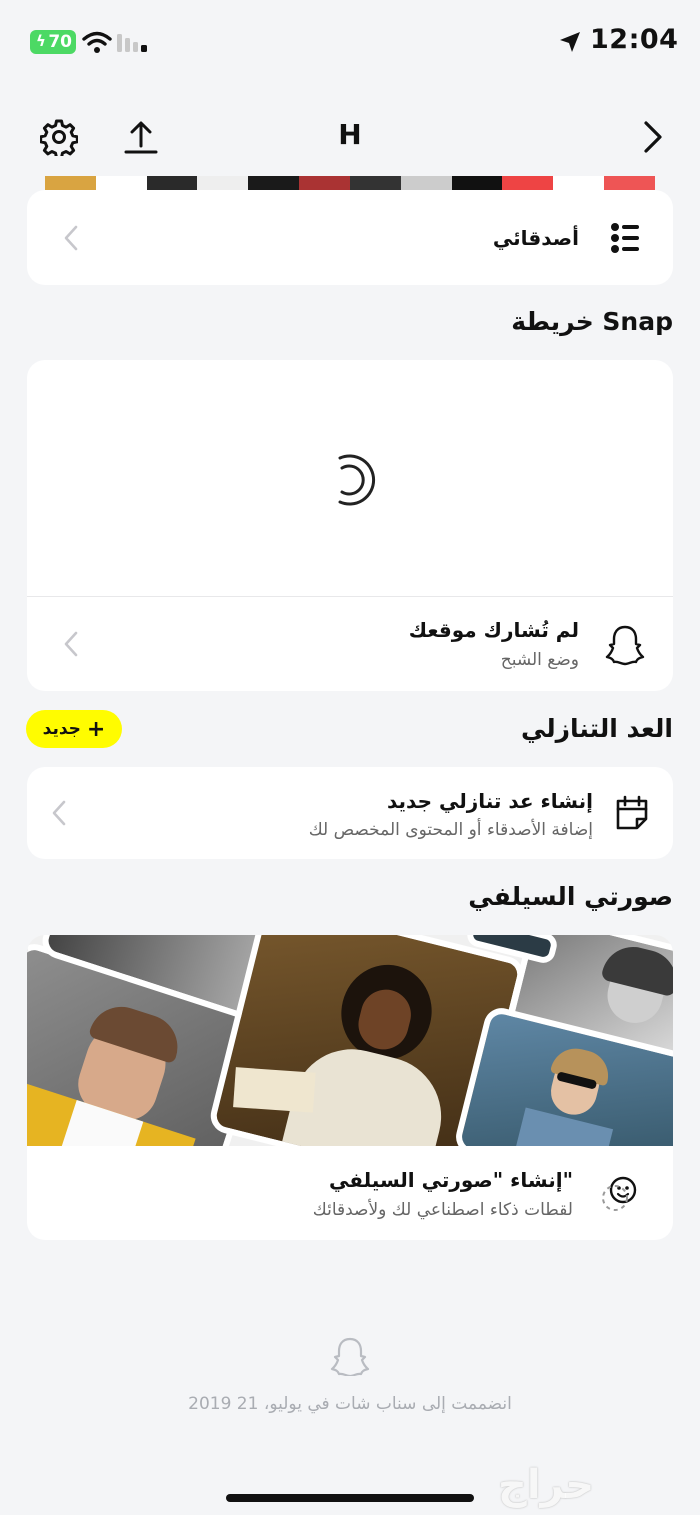 The height and width of the screenshot is (1515, 700). I want to click on profile-title: H, so click(350, 134).